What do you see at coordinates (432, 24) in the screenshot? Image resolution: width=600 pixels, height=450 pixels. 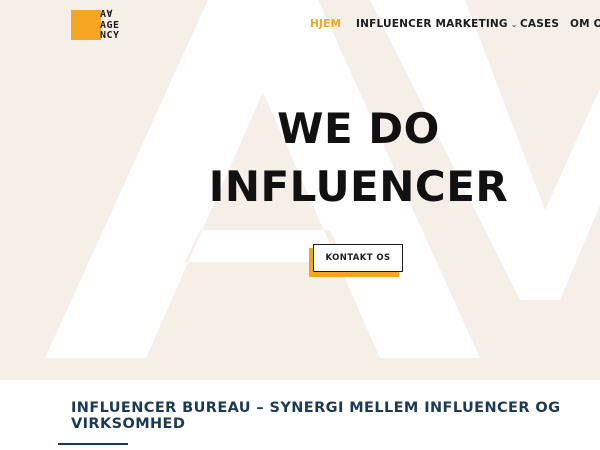 I see `nav-item-label: INFLUENCER MARKETING` at bounding box center [432, 24].